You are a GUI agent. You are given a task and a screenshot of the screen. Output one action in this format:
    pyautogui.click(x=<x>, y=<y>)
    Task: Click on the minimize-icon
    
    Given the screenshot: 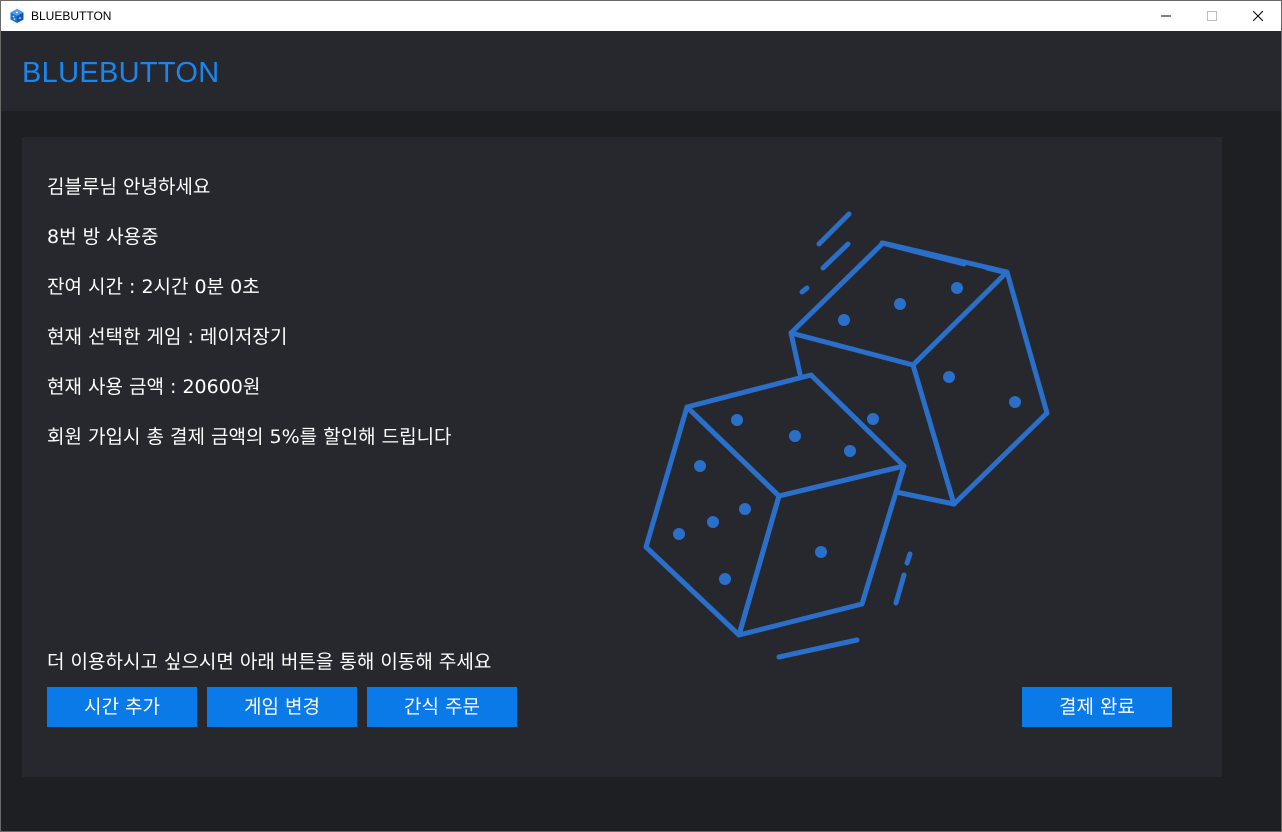 What is the action you would take?
    pyautogui.click(x=1166, y=16)
    